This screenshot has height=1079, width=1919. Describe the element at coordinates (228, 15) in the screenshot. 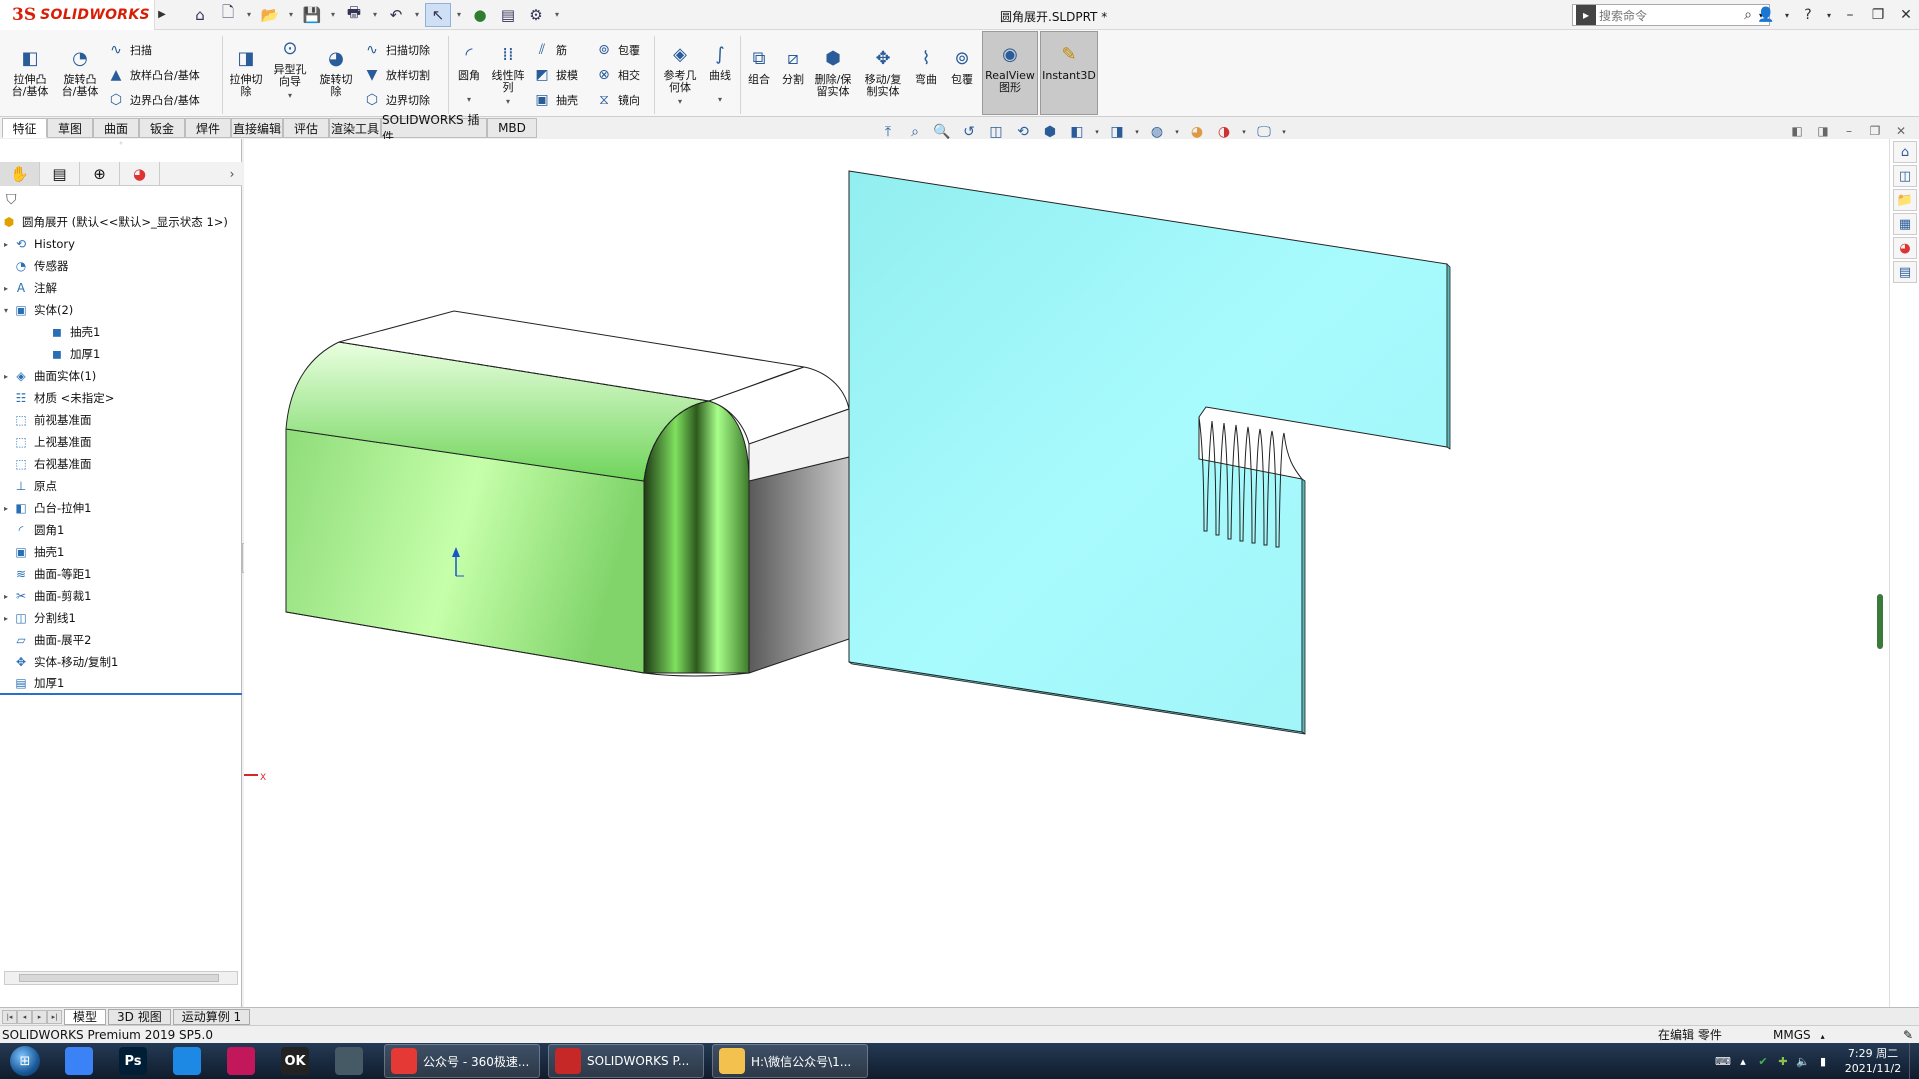

I see `new-document-icon: 🗋` at that location.